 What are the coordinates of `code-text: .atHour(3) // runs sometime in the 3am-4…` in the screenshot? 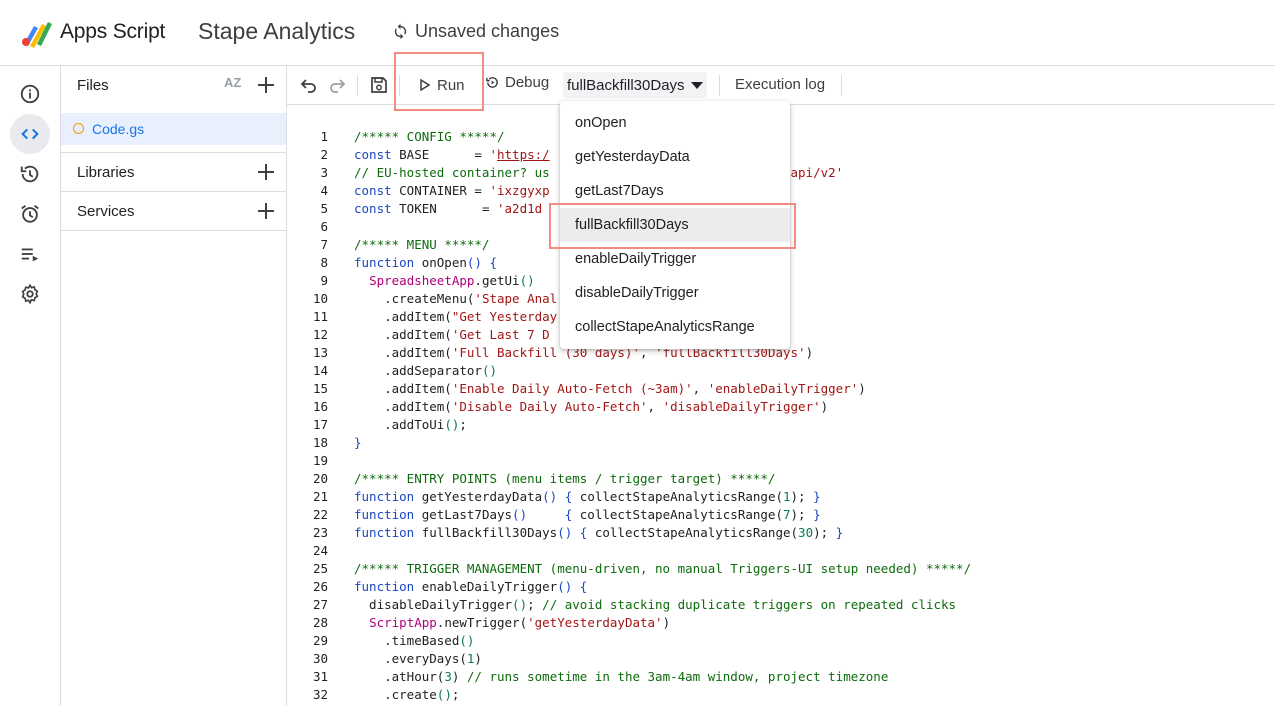 It's located at (621, 676).